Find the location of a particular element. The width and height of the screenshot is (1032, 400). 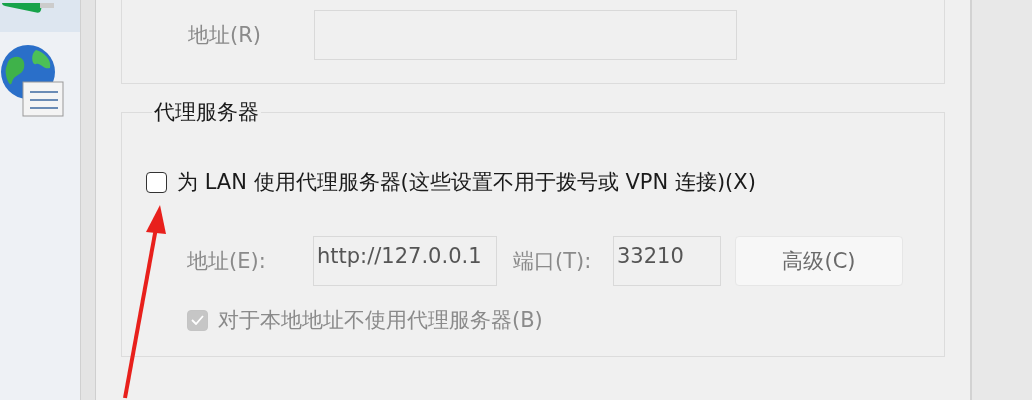

checkmark-icon is located at coordinates (197, 320).